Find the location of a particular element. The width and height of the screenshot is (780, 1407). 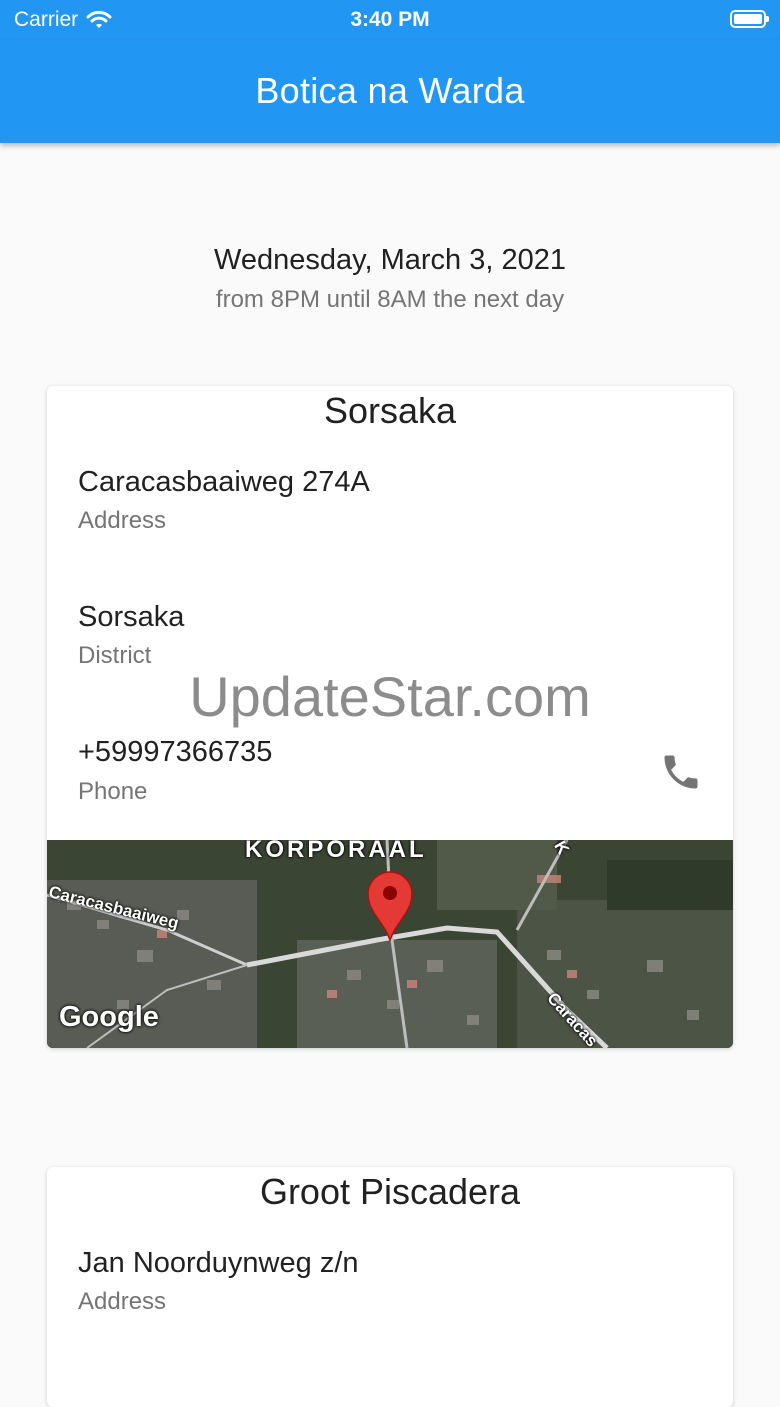

phone-icon is located at coordinates (681, 772).